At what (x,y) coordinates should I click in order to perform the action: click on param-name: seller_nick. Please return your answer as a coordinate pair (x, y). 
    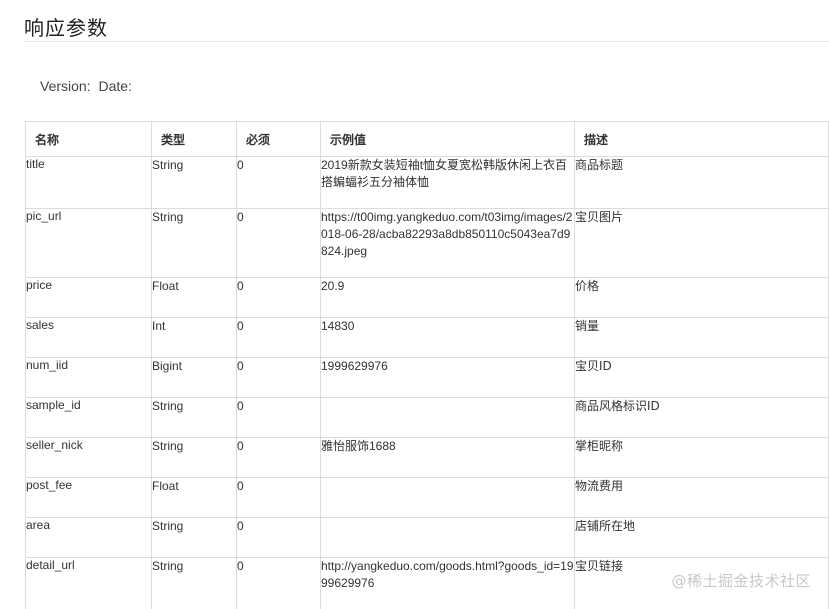
    Looking at the image, I should click on (88, 457).